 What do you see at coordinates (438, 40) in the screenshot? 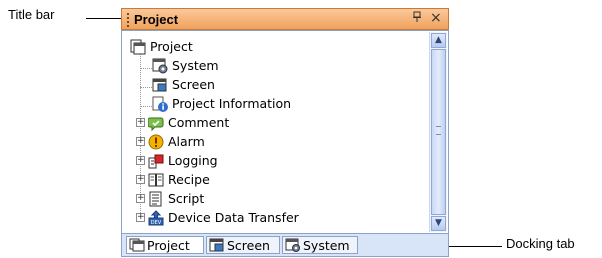
I see `scroll-up-icon: ▲` at bounding box center [438, 40].